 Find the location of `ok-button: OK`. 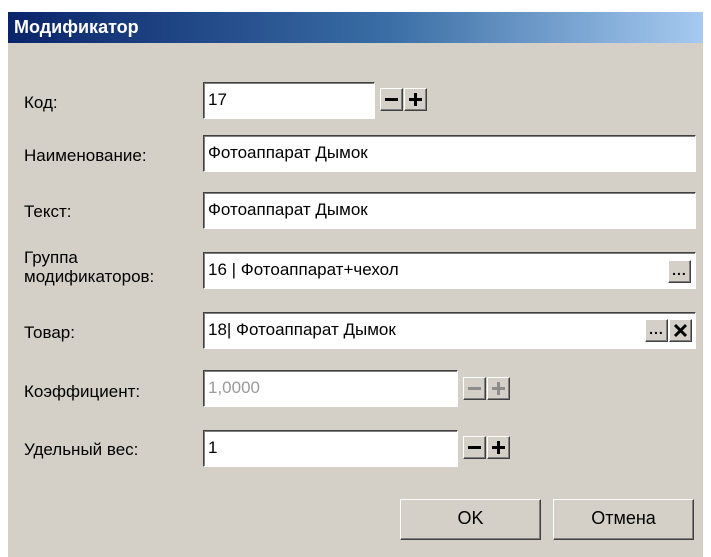

ok-button: OK is located at coordinates (470, 519).